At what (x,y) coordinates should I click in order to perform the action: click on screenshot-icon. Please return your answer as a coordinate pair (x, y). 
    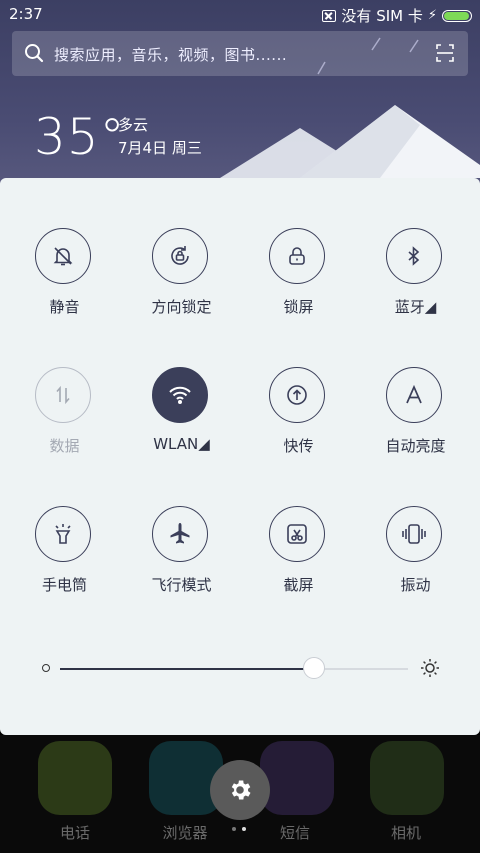
    Looking at the image, I should click on (297, 534).